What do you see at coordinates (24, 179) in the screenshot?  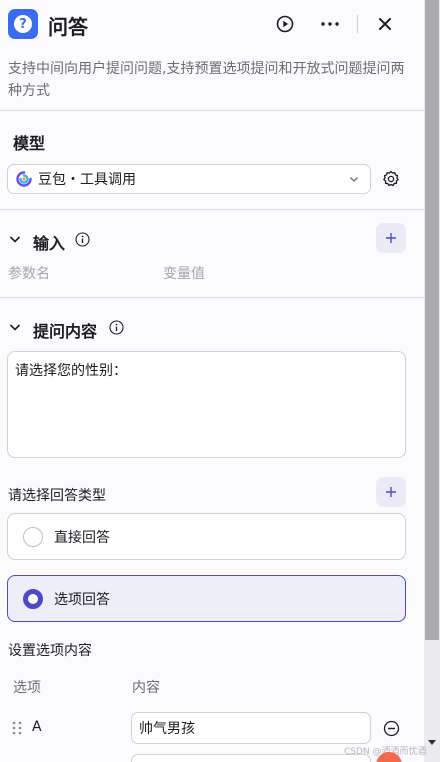 I see `doubao-model-icon` at bounding box center [24, 179].